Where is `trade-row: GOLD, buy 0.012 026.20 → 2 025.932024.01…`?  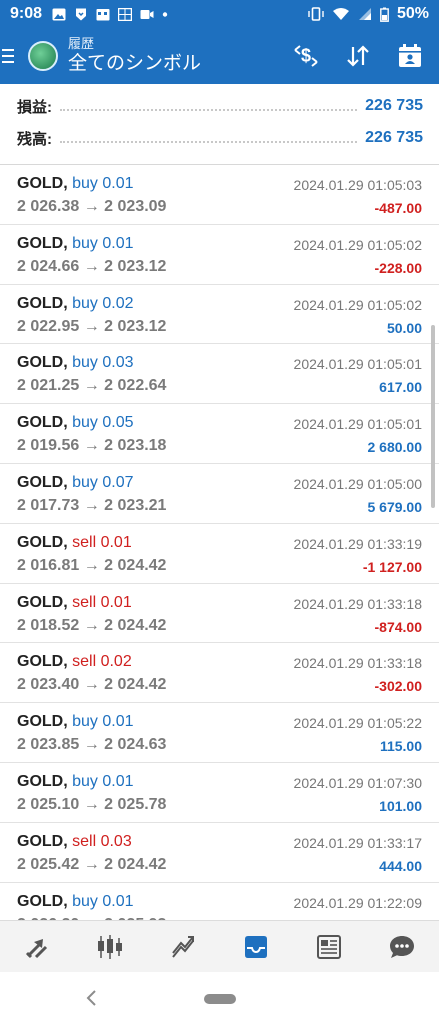 trade-row: GOLD, buy 0.012 026.20 → 2 025.932024.01… is located at coordinates (219, 901).